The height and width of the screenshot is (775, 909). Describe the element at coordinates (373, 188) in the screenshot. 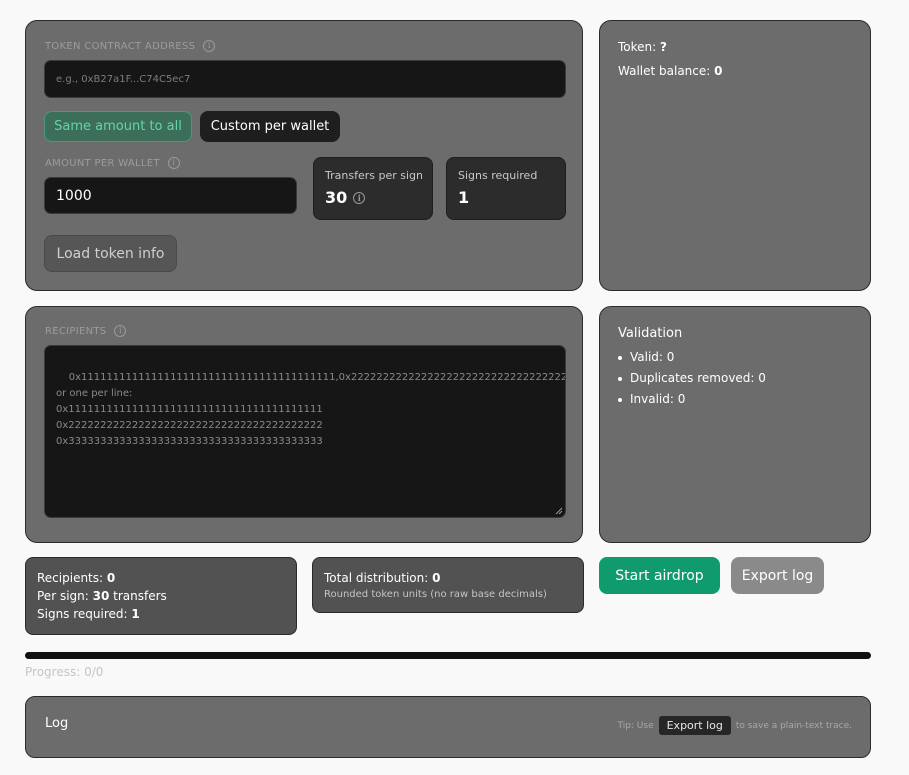

I see `transfers-per-sign-card: Transfers per sign 30 i` at that location.